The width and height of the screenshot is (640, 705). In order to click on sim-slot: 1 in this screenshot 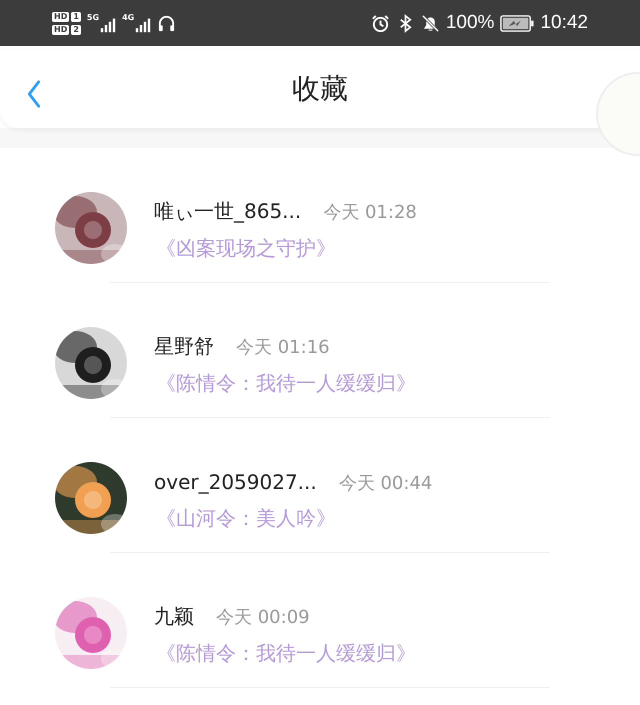, I will do `click(76, 17)`.